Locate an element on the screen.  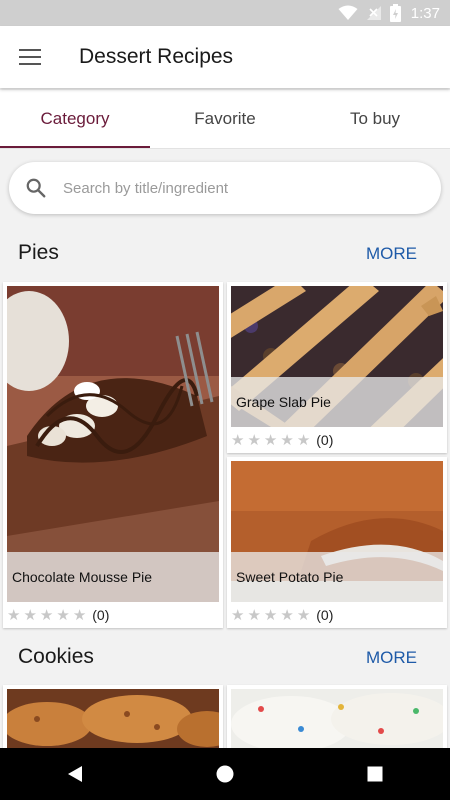
app-title: Dessert Recipes is located at coordinates (156, 56).